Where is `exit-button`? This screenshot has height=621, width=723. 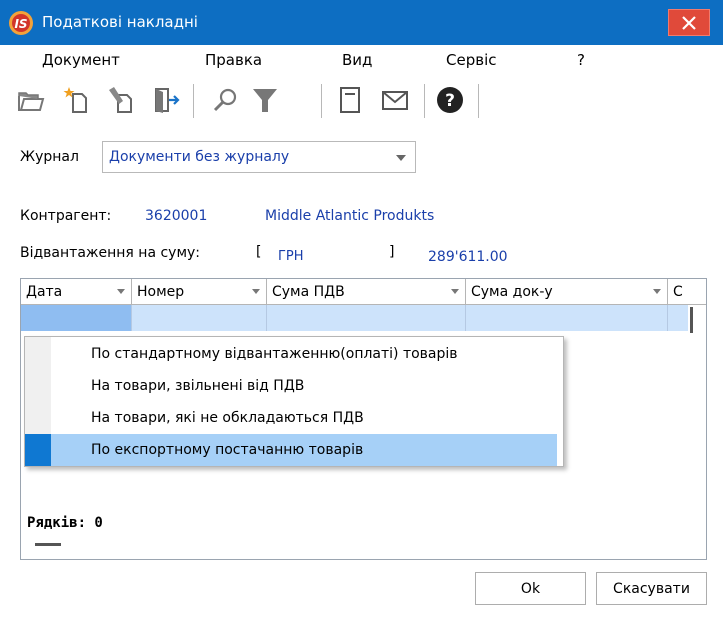 exit-button is located at coordinates (166, 100).